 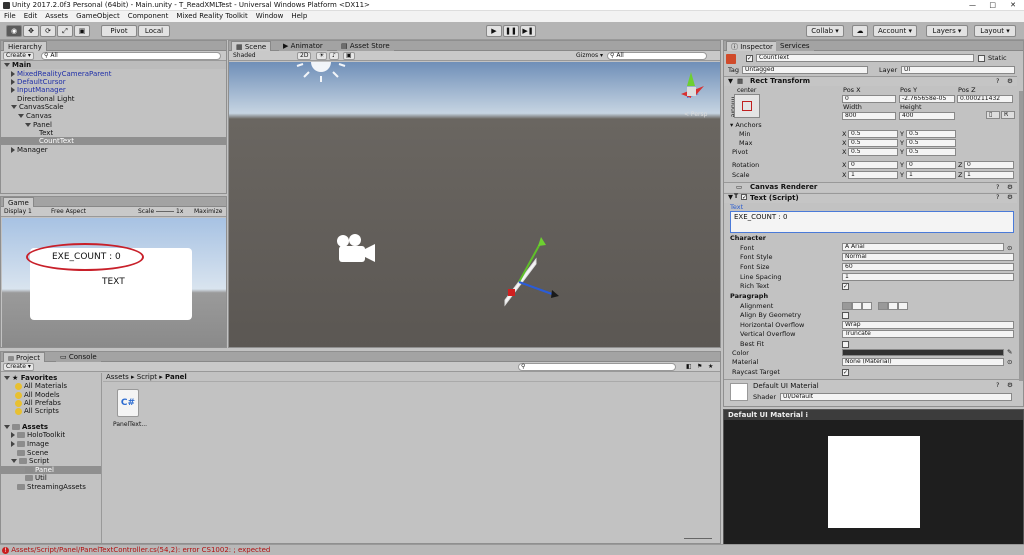 What do you see at coordinates (865, 58) in the screenshot?
I see `object-name-field: CountText` at bounding box center [865, 58].